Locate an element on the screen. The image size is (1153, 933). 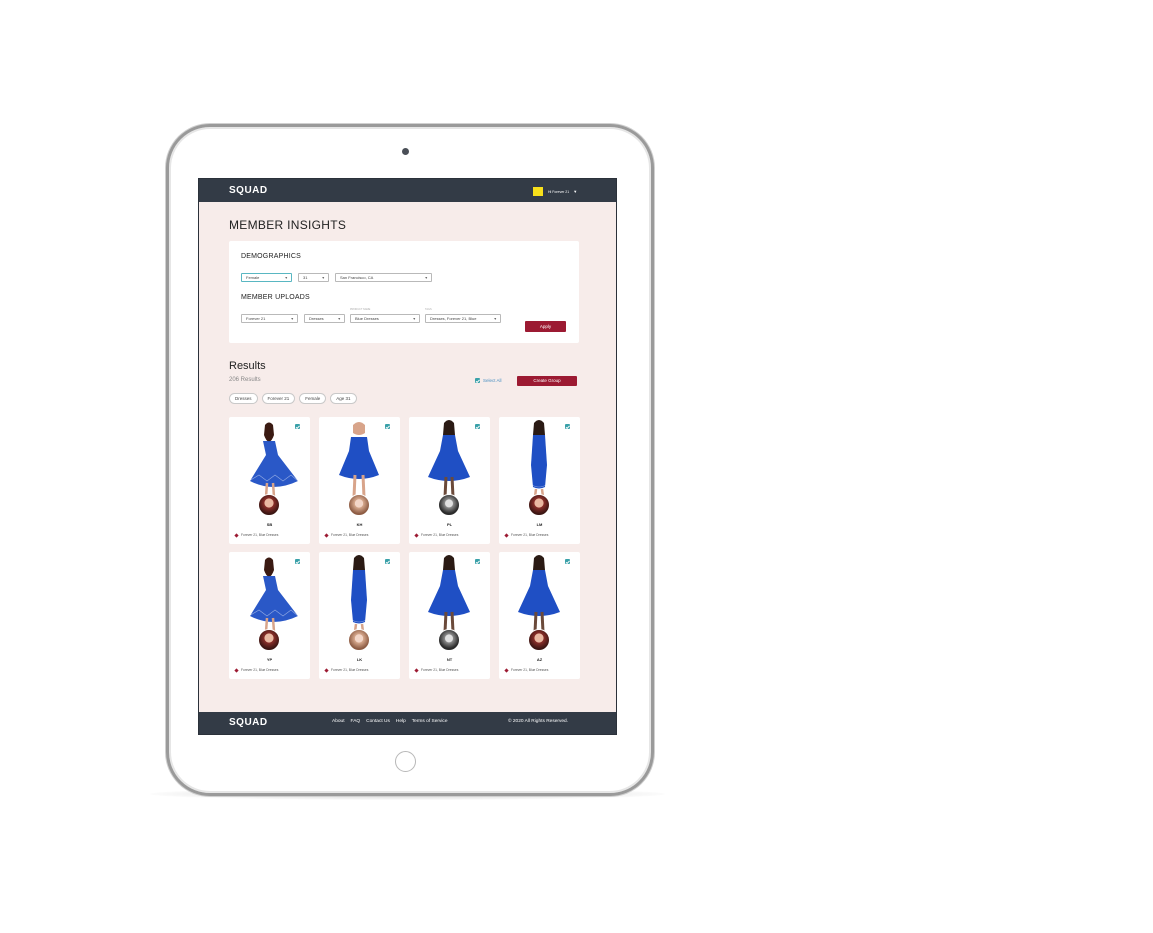
footer-logo: SQUAD is located at coordinates (248, 722).